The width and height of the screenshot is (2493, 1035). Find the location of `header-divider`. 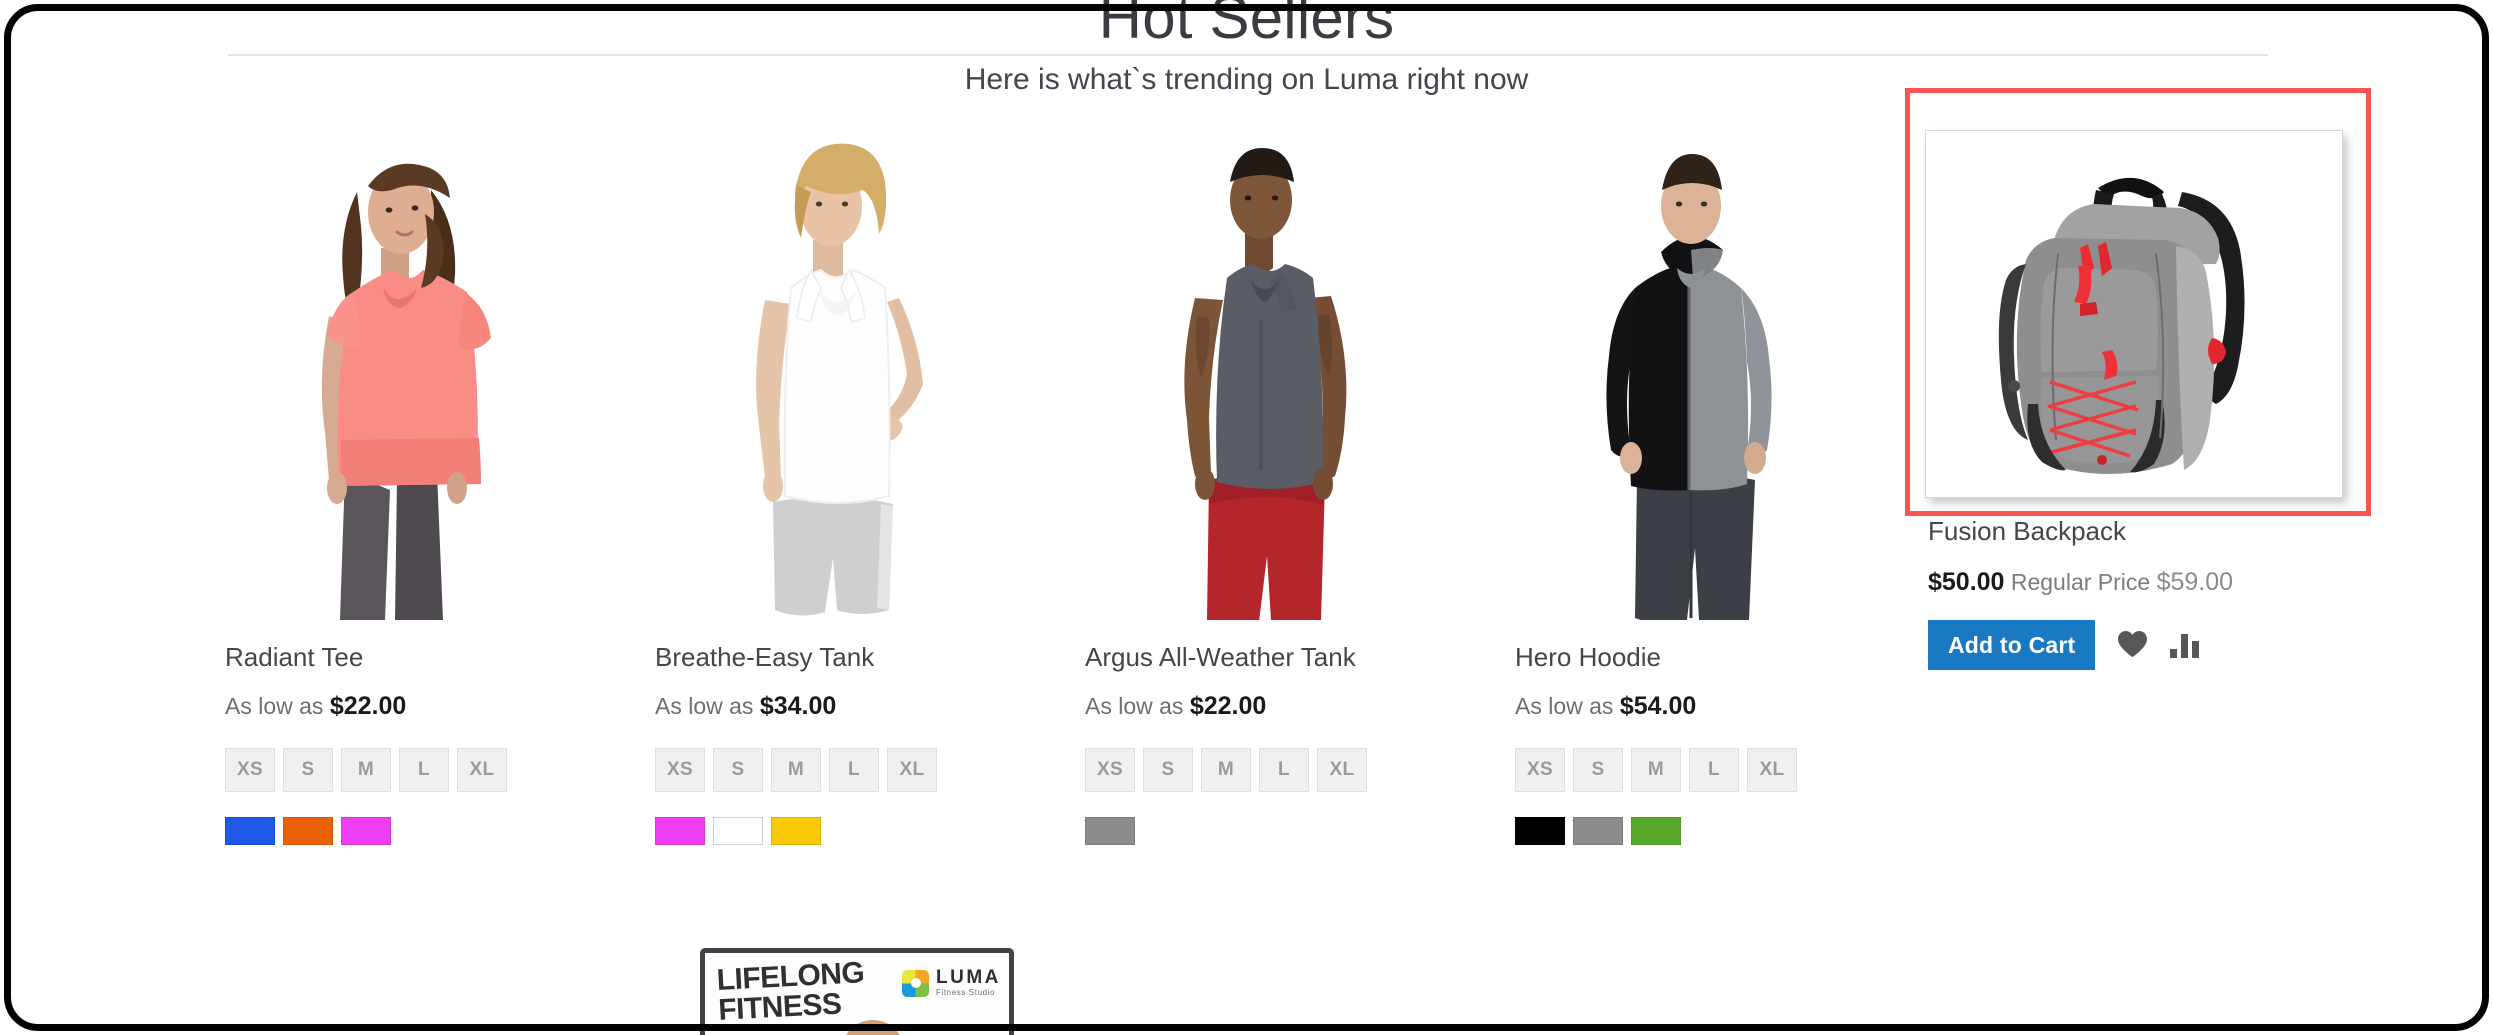

header-divider is located at coordinates (1248, 55).